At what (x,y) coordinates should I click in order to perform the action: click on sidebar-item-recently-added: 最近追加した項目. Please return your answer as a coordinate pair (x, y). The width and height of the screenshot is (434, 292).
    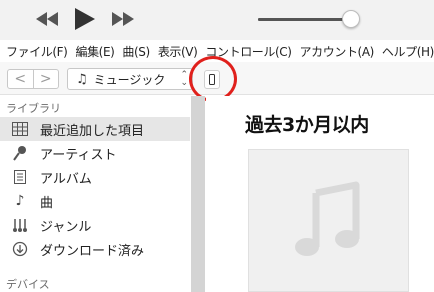
    Looking at the image, I should click on (95, 129).